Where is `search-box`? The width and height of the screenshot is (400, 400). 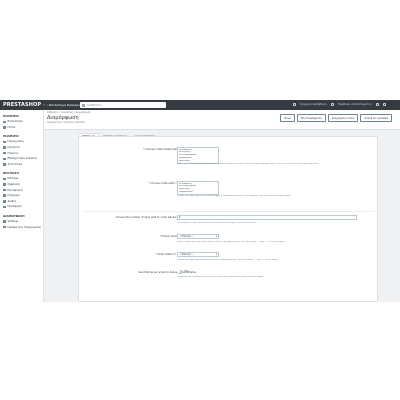 search-box is located at coordinates (123, 105).